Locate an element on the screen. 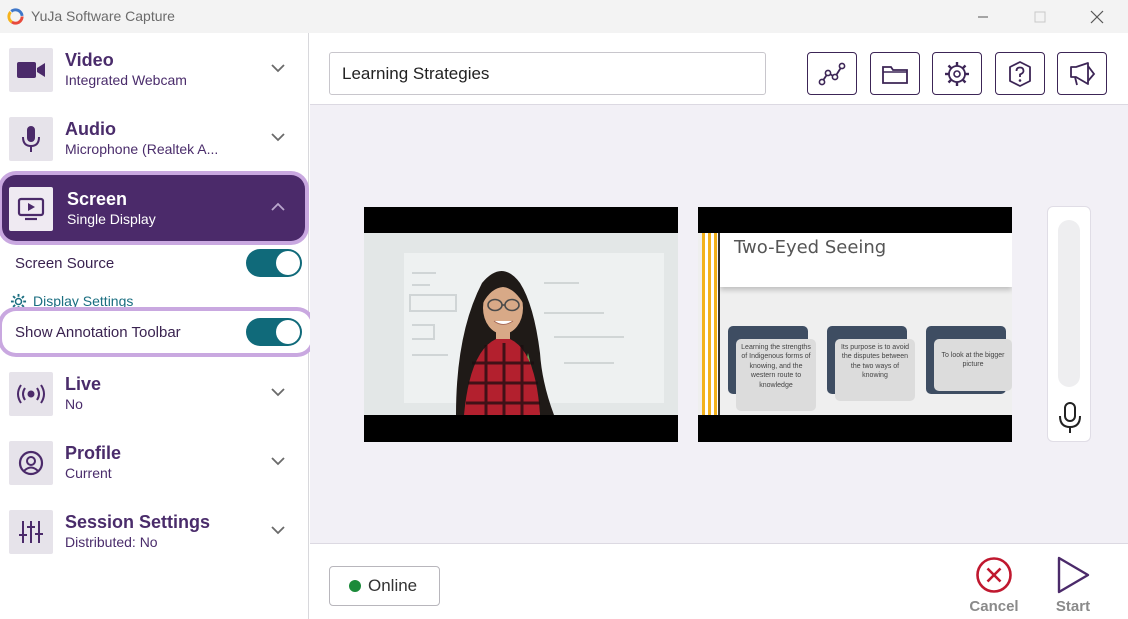 Image resolution: width=1128 pixels, height=619 pixels. folder-icon is located at coordinates (895, 74).